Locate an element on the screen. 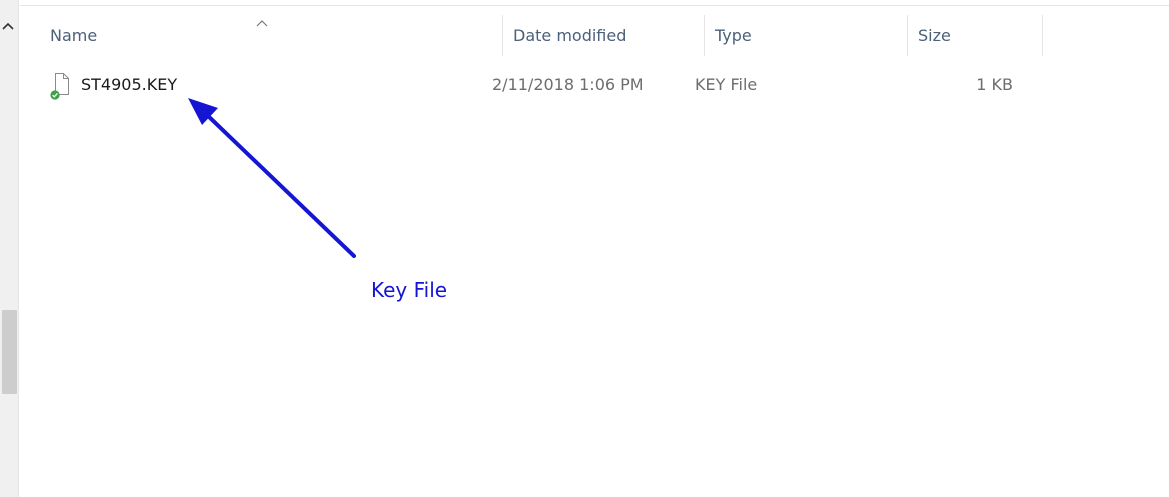 This screenshot has width=1169, height=497. column-header-size: Size is located at coordinates (975, 35).